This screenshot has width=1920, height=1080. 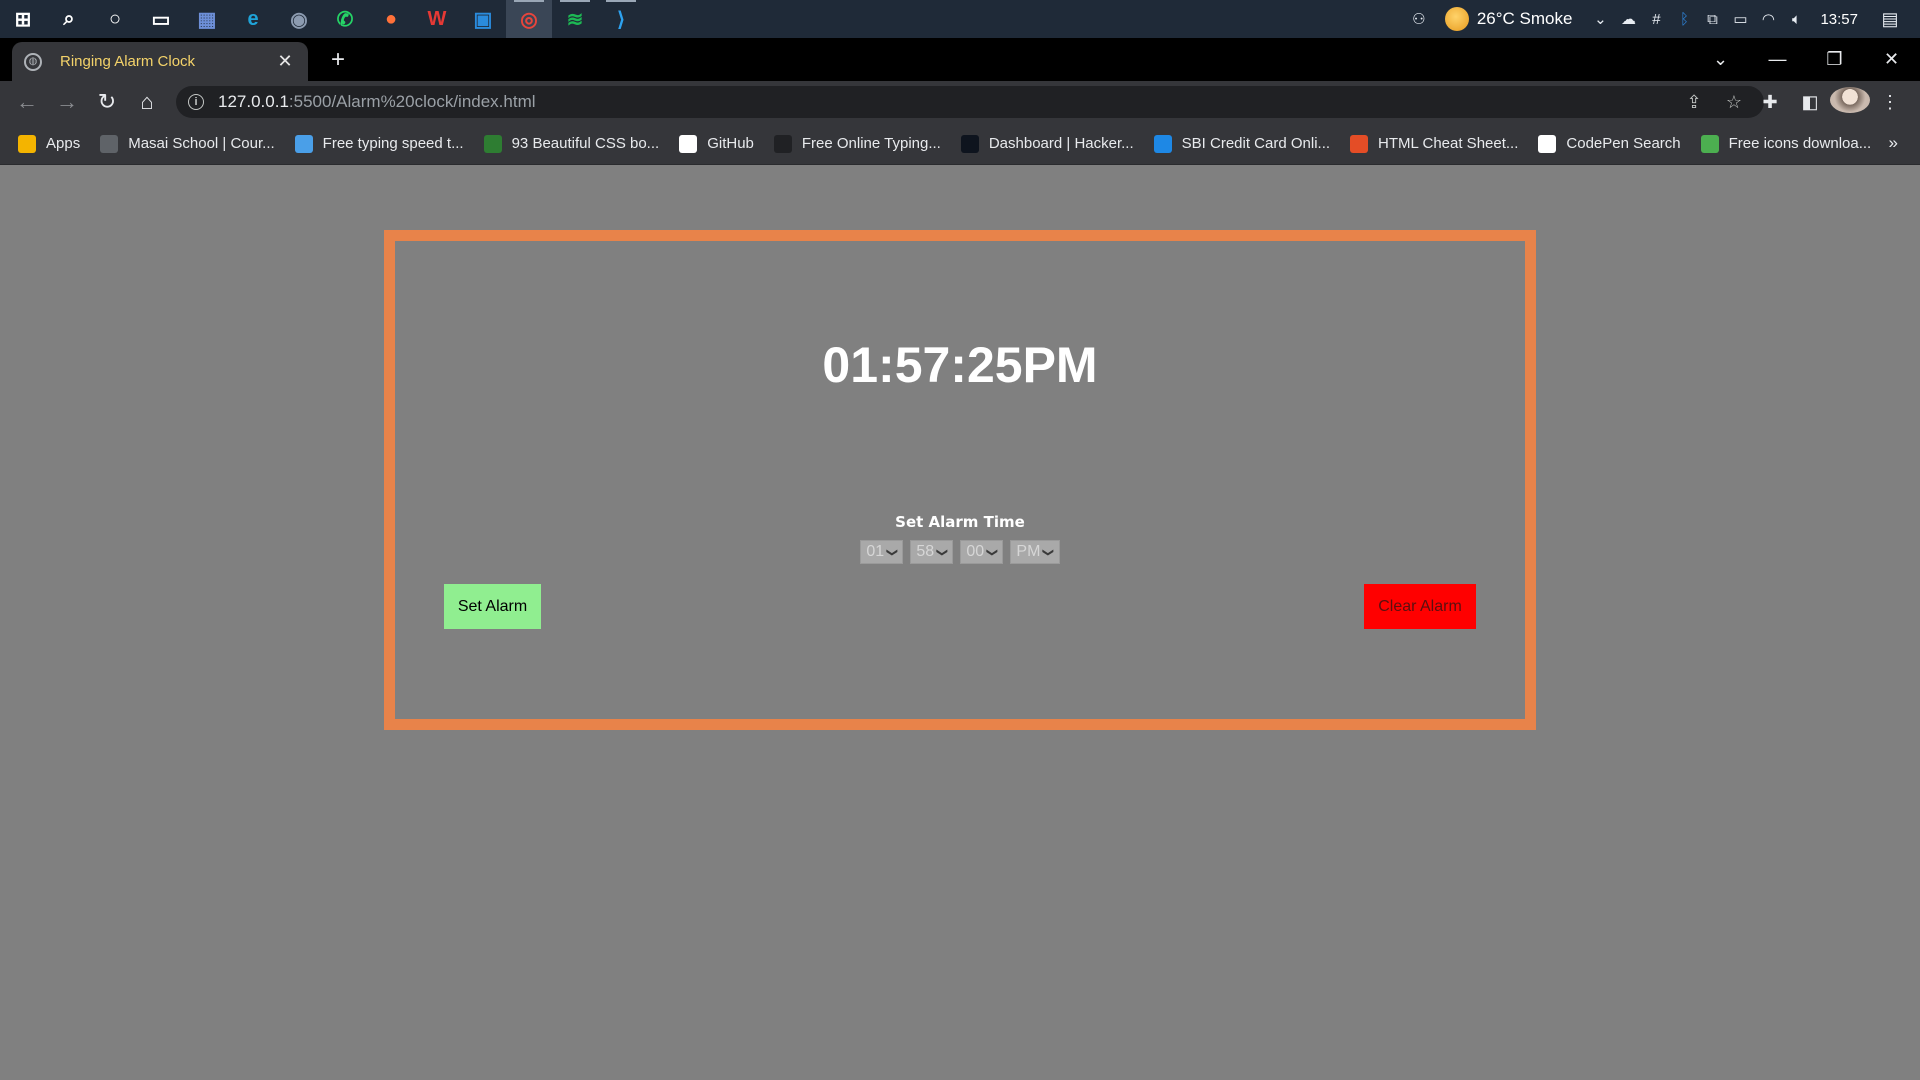 I want to click on taskbar-chrome: ◎, so click(x=529, y=19).